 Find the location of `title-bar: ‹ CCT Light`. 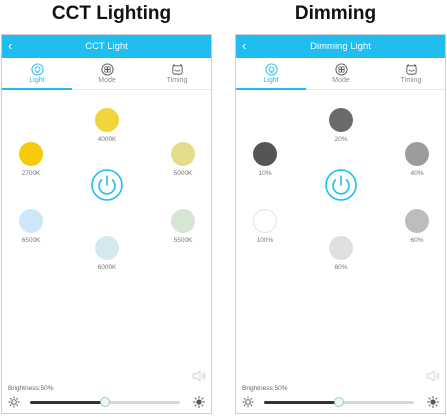

title-bar: ‹ CCT Light is located at coordinates (106, 46).